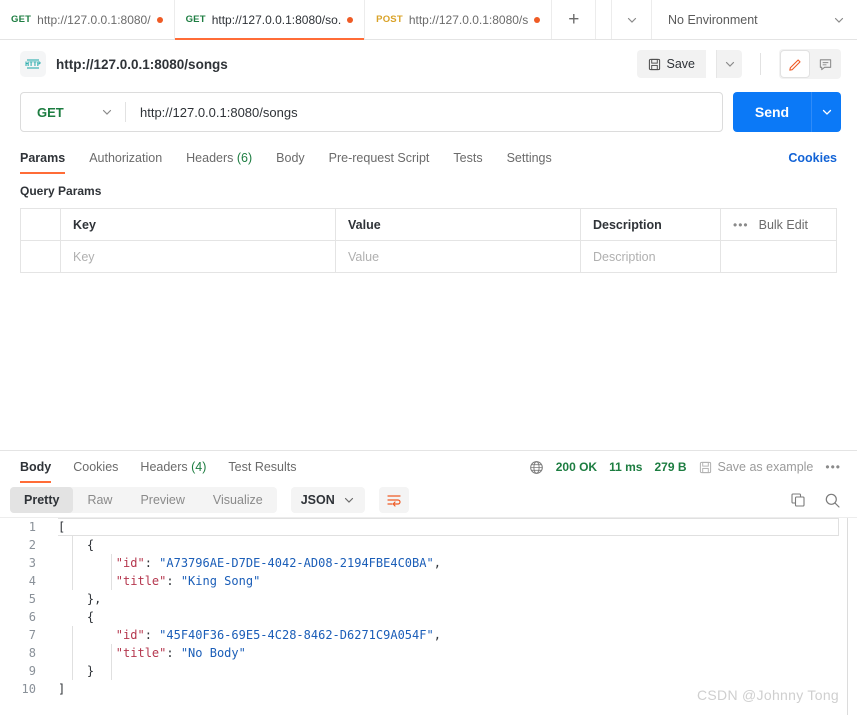 This screenshot has width=857, height=715. I want to click on line-number: 7, so click(23, 635).